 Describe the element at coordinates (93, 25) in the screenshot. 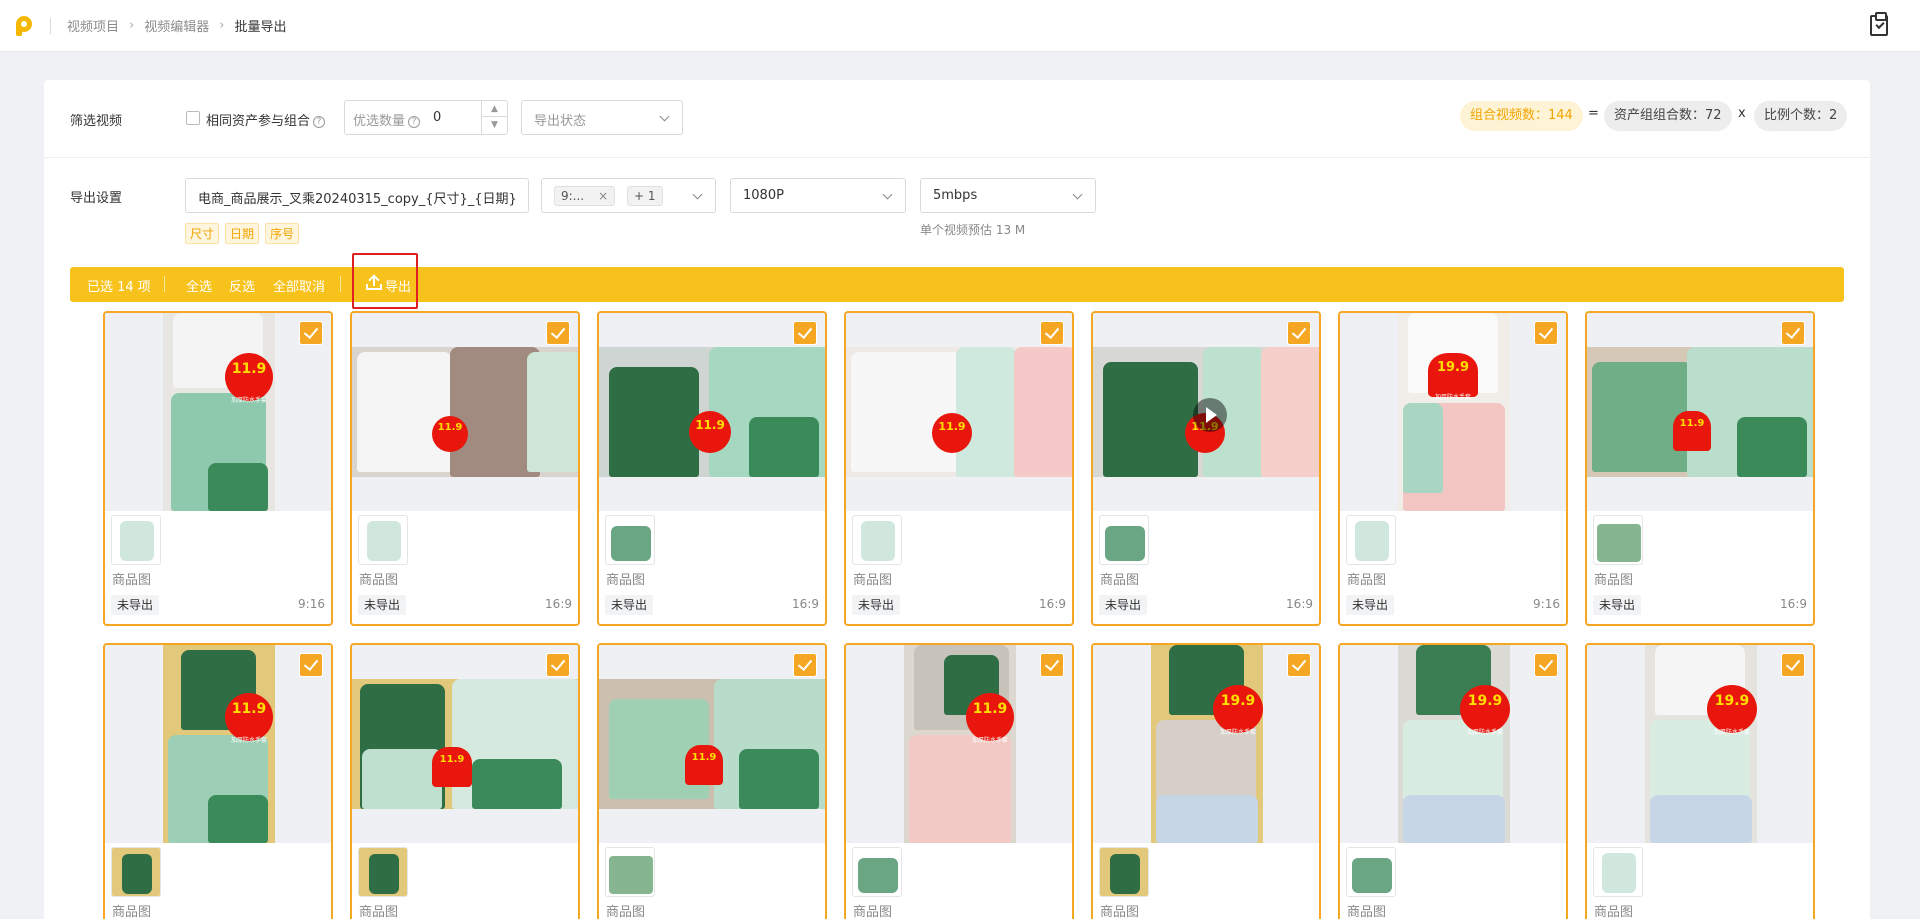

I see `breadcrumb-item-projects: 视频项目` at that location.